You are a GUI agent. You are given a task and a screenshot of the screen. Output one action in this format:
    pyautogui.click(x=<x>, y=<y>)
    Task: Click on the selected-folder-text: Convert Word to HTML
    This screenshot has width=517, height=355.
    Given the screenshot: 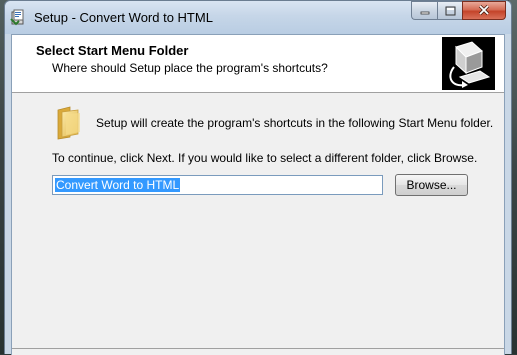 What is the action you would take?
    pyautogui.click(x=118, y=185)
    